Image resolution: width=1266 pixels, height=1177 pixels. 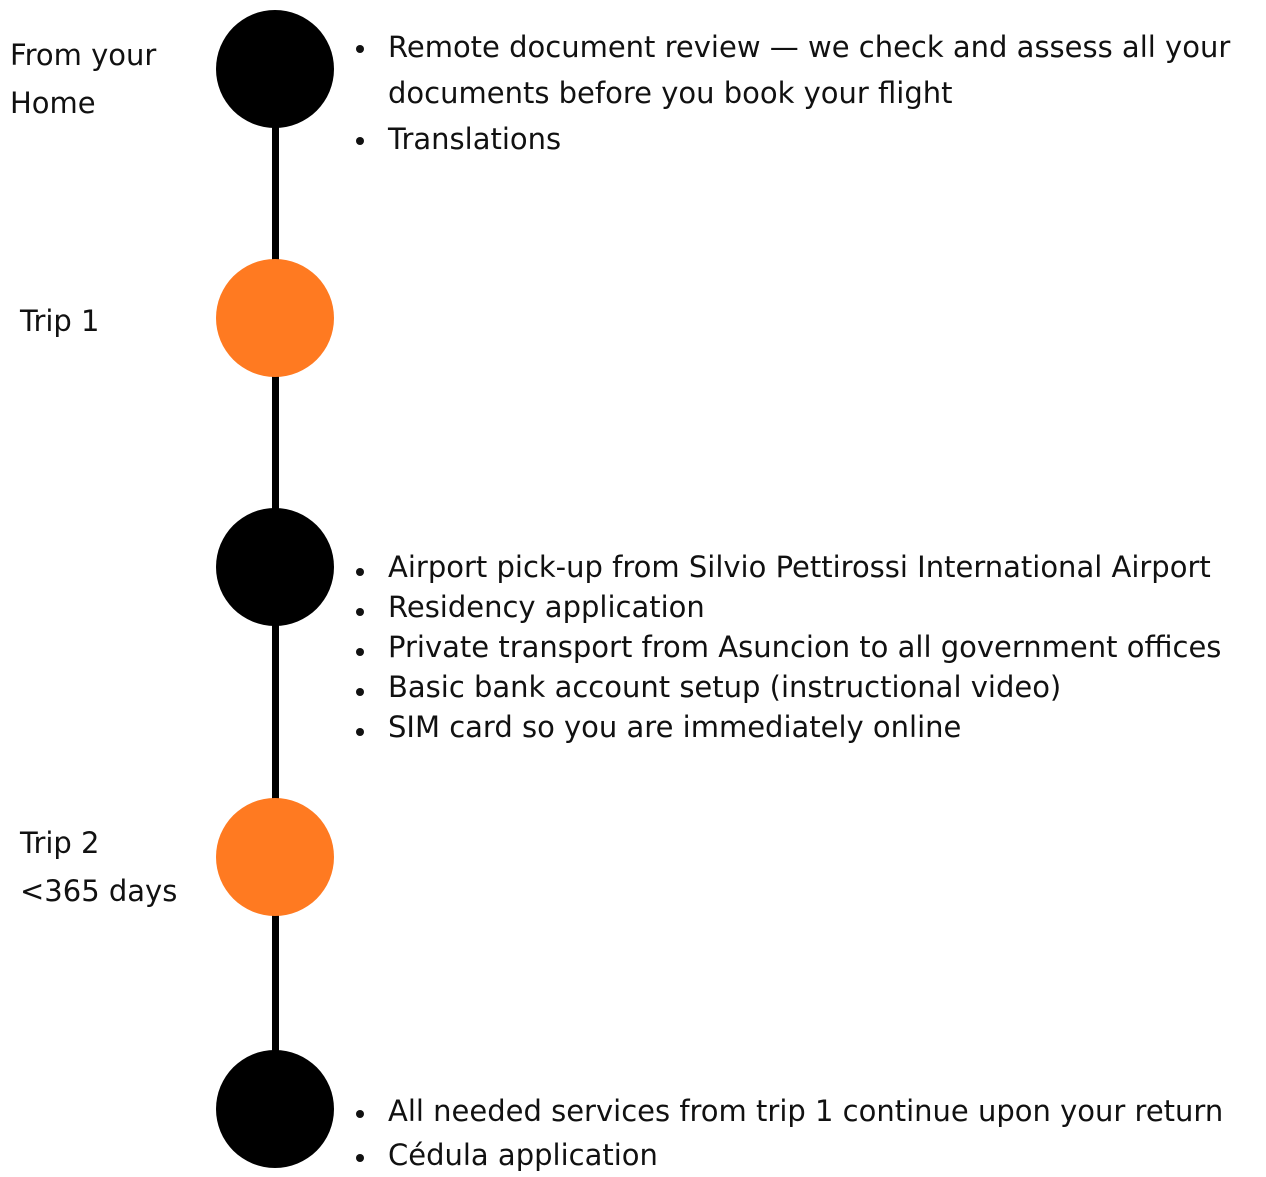 I want to click on trip2-label-line2: <365 days, so click(x=99, y=891).